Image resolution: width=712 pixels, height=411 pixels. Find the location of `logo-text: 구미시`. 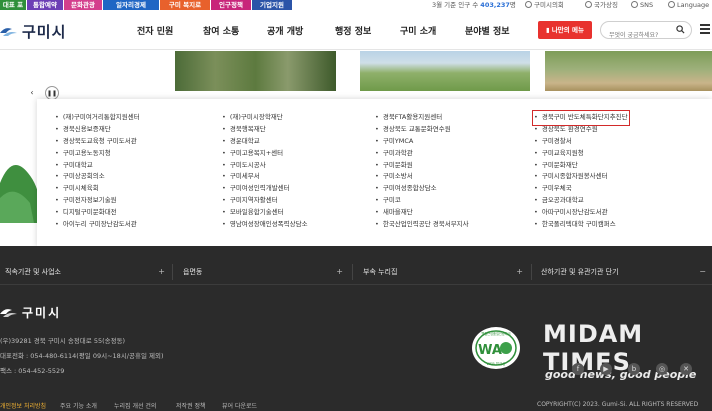

logo-text: 구미시 is located at coordinates (44, 31).